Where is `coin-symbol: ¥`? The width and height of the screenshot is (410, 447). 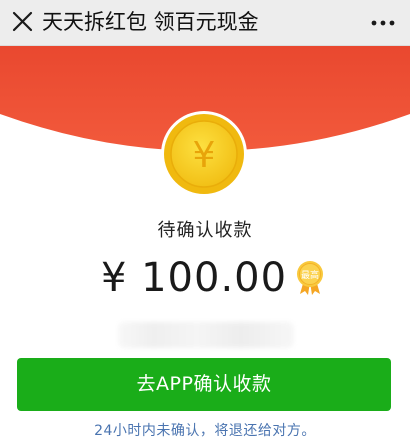
coin-symbol: ¥ is located at coordinates (204, 155).